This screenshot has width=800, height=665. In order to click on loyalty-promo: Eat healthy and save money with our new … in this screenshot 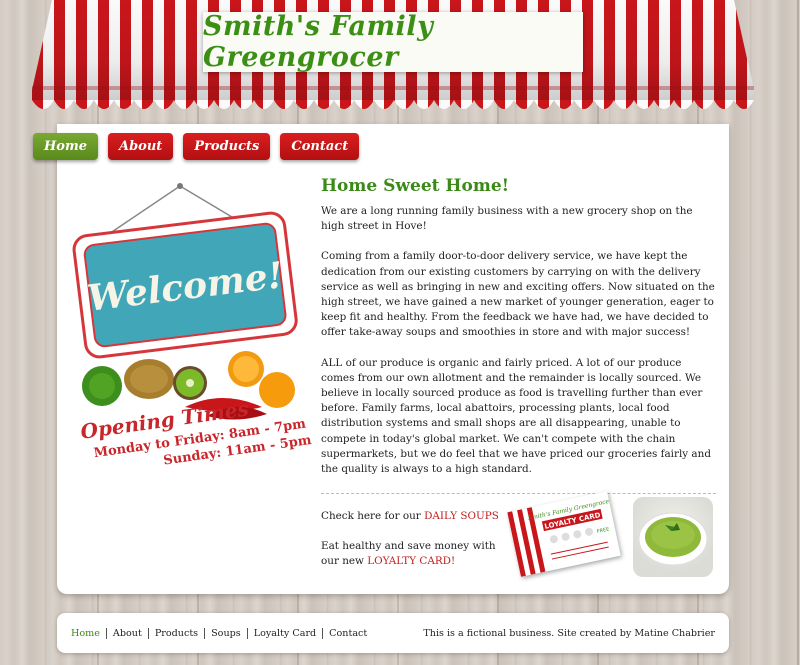, I will do `click(408, 554)`.